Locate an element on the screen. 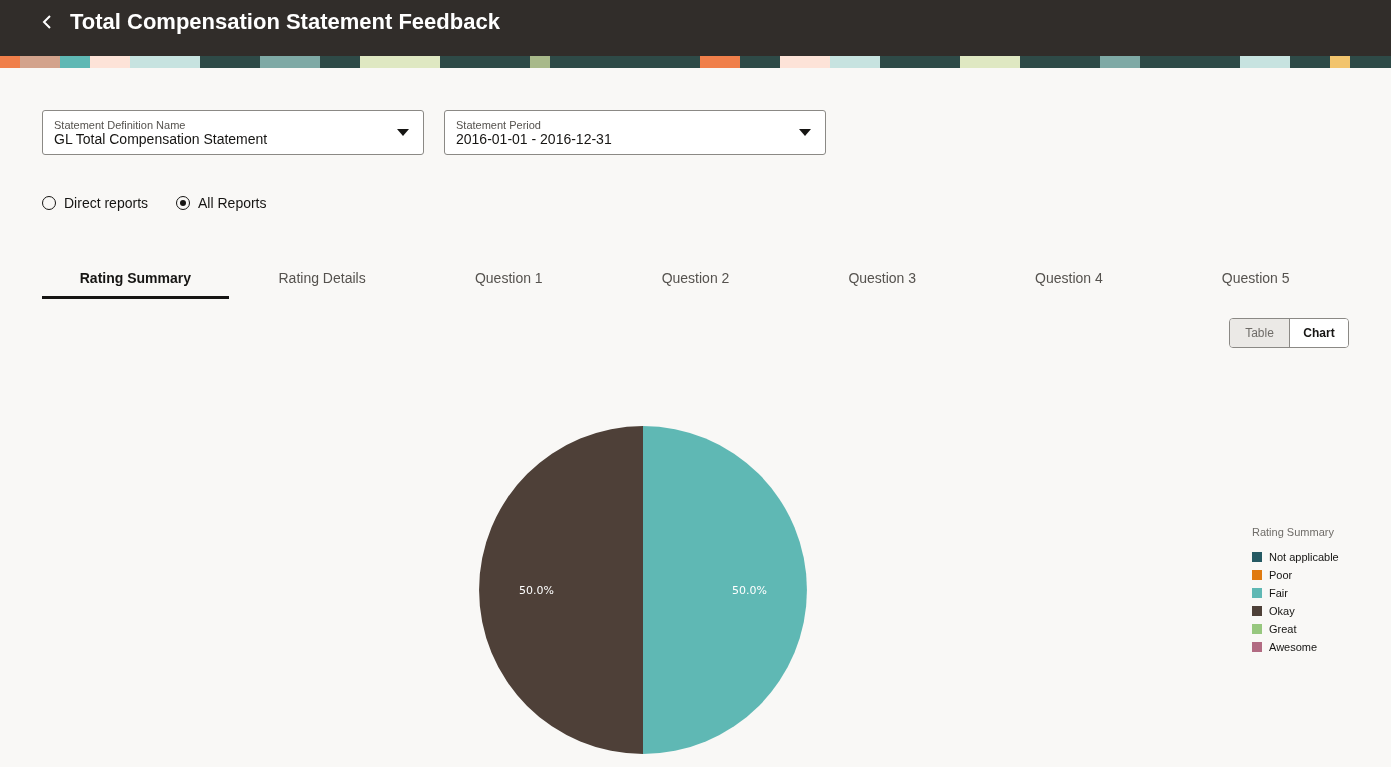 Image resolution: width=1391 pixels, height=767 pixels. tab: Question 4 is located at coordinates (1069, 279).